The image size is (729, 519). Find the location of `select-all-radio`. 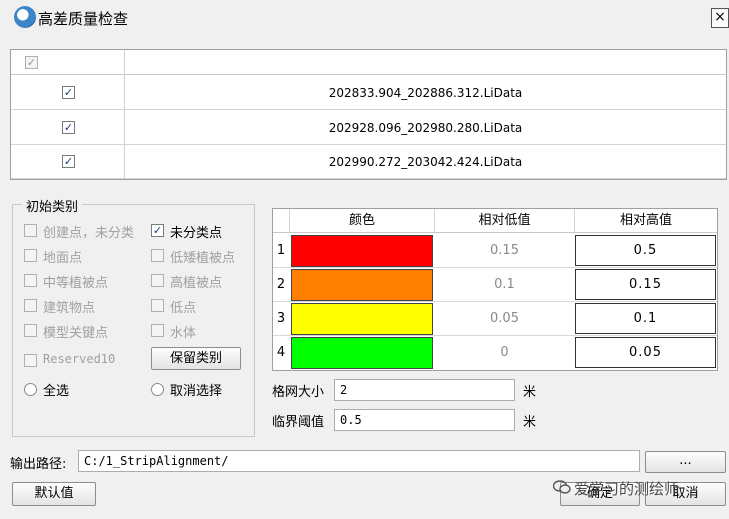

select-all-radio is located at coordinates (30, 389).